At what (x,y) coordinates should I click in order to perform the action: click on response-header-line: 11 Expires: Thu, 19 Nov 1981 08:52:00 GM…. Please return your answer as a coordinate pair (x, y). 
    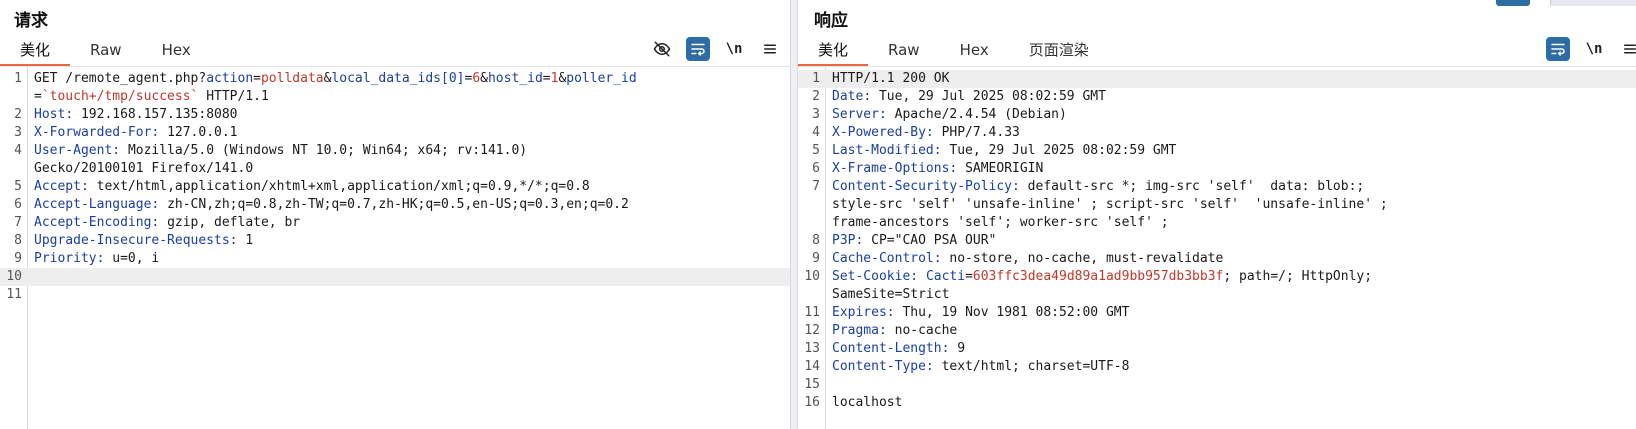
    Looking at the image, I should click on (967, 312).